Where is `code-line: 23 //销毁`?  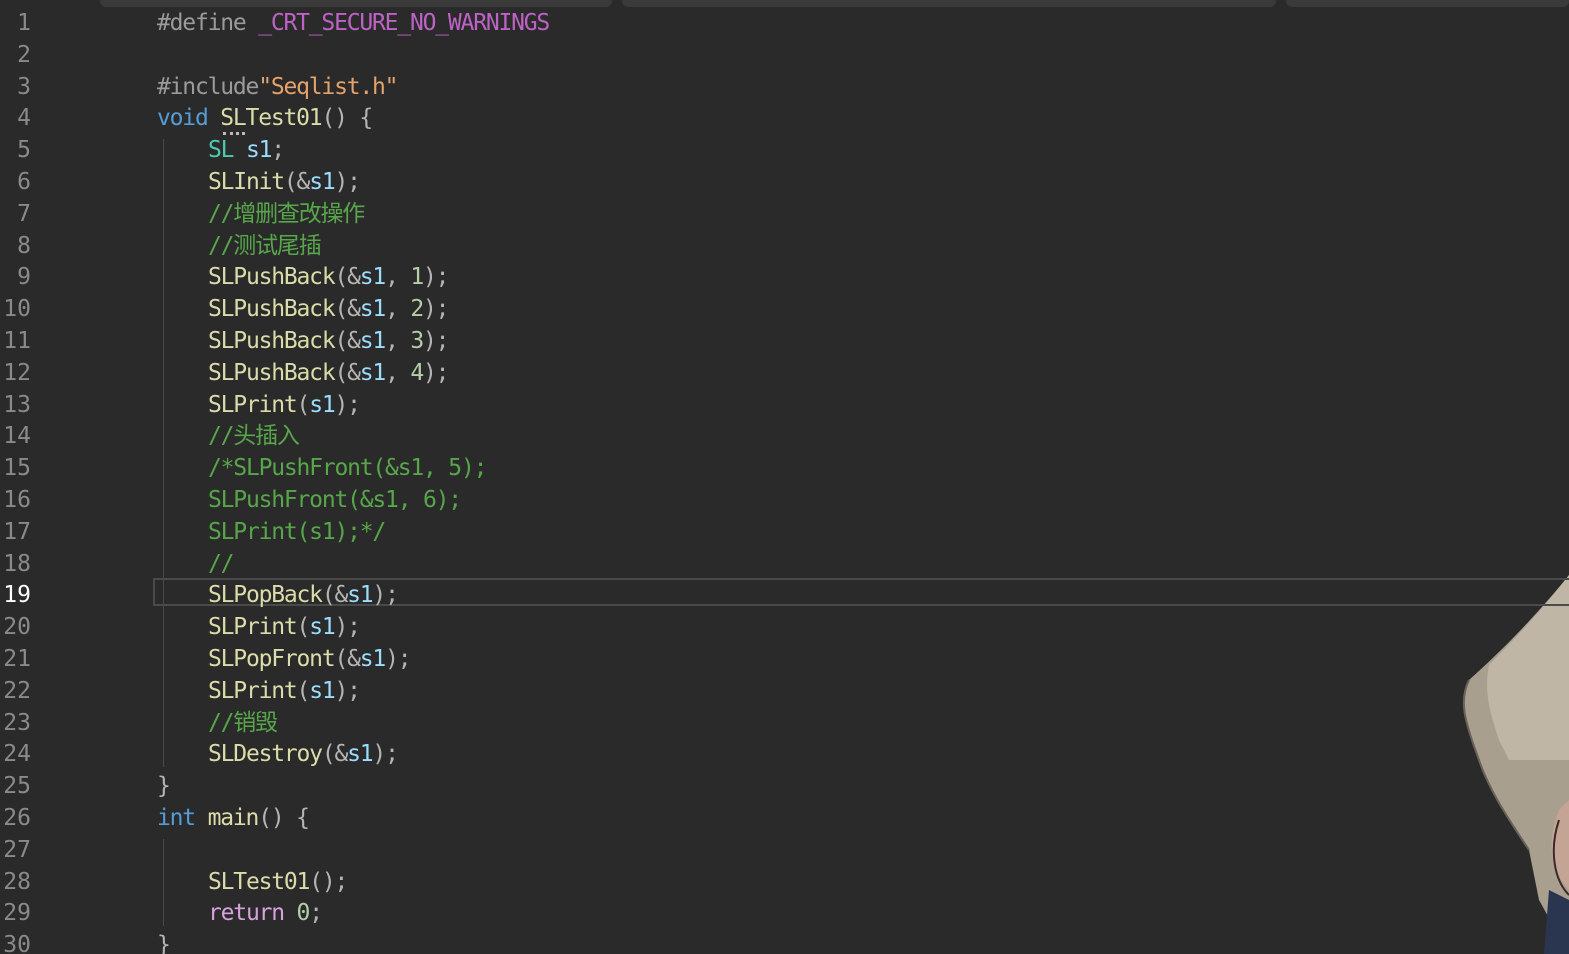 code-line: 23 //销毁 is located at coordinates (784, 724).